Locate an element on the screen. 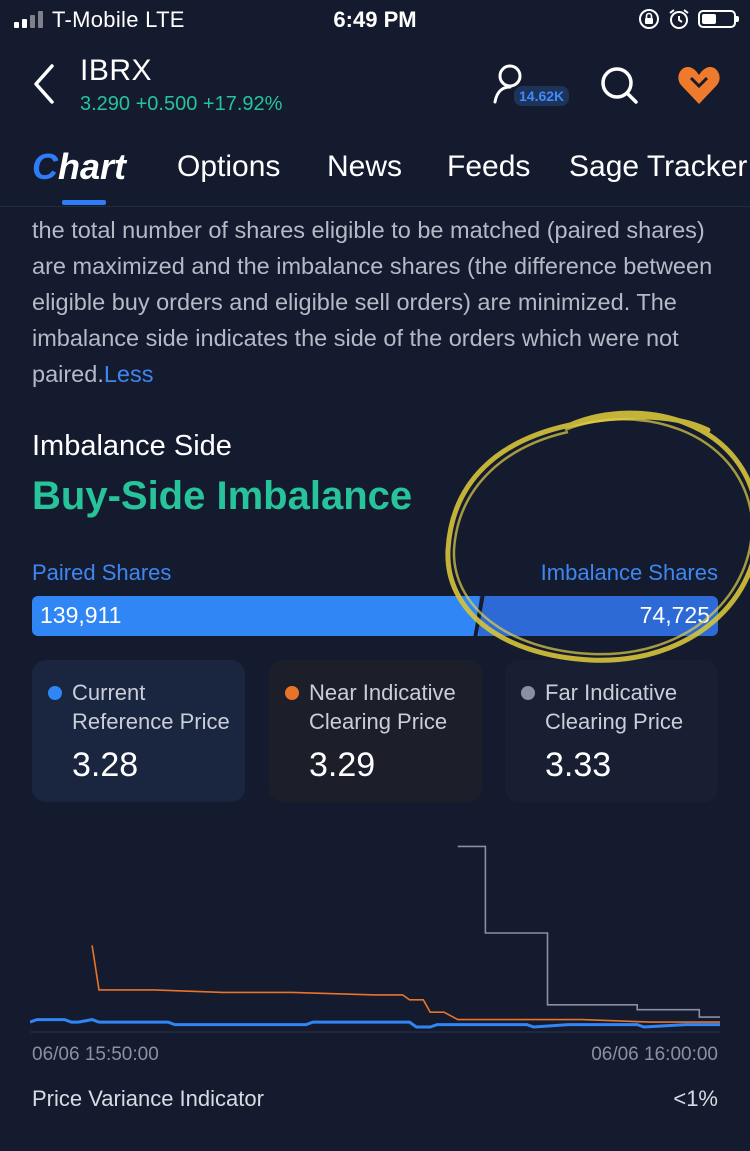  near-indicative-price-card: Near Indicative Clearing Price 3.29 is located at coordinates (375, 731).